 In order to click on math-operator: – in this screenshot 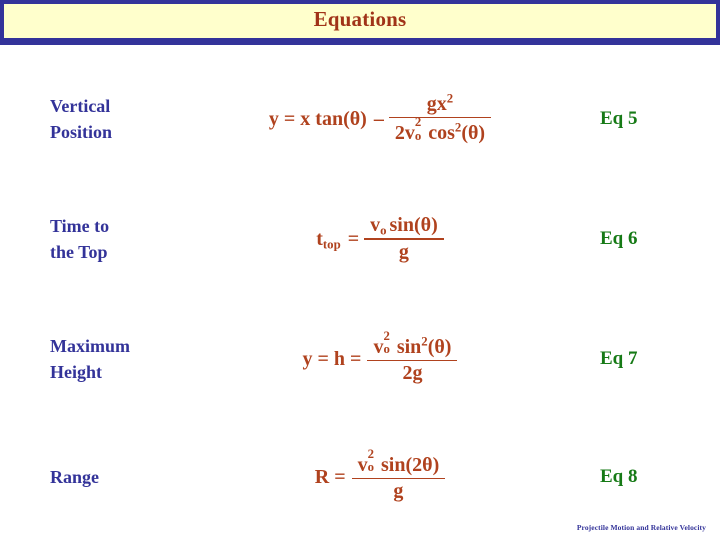, I will do `click(378, 118)`.